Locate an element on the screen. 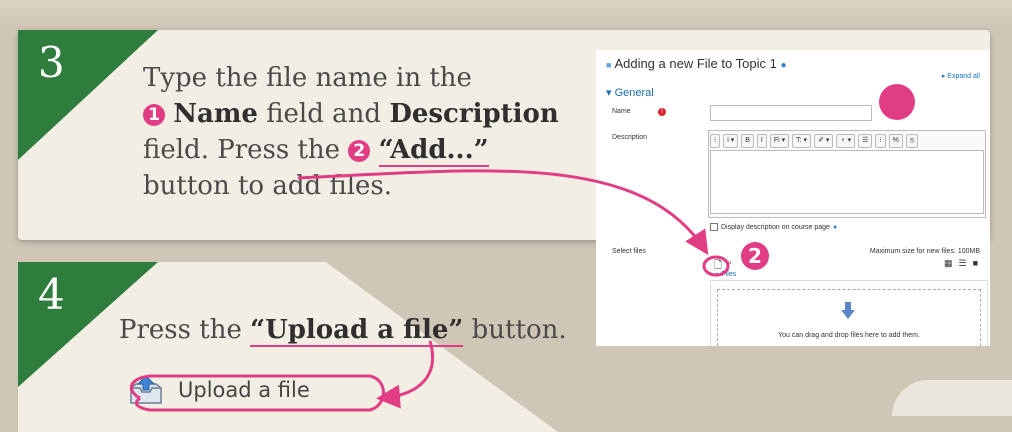 The height and width of the screenshot is (432, 1012). toolbar-button: % is located at coordinates (895, 141).